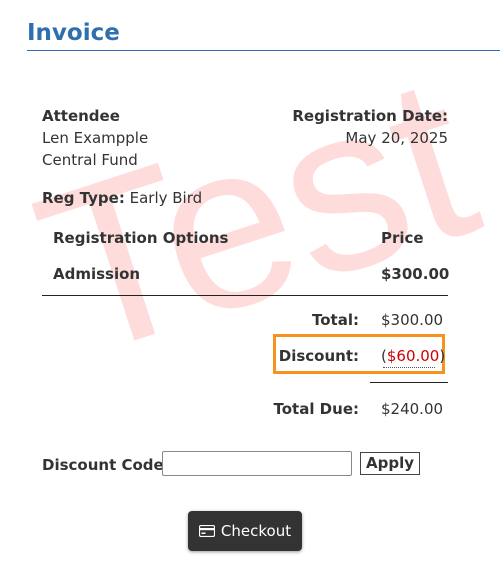 The image size is (500, 588). Describe the element at coordinates (390, 463) in the screenshot. I see `apply-button: Apply` at that location.